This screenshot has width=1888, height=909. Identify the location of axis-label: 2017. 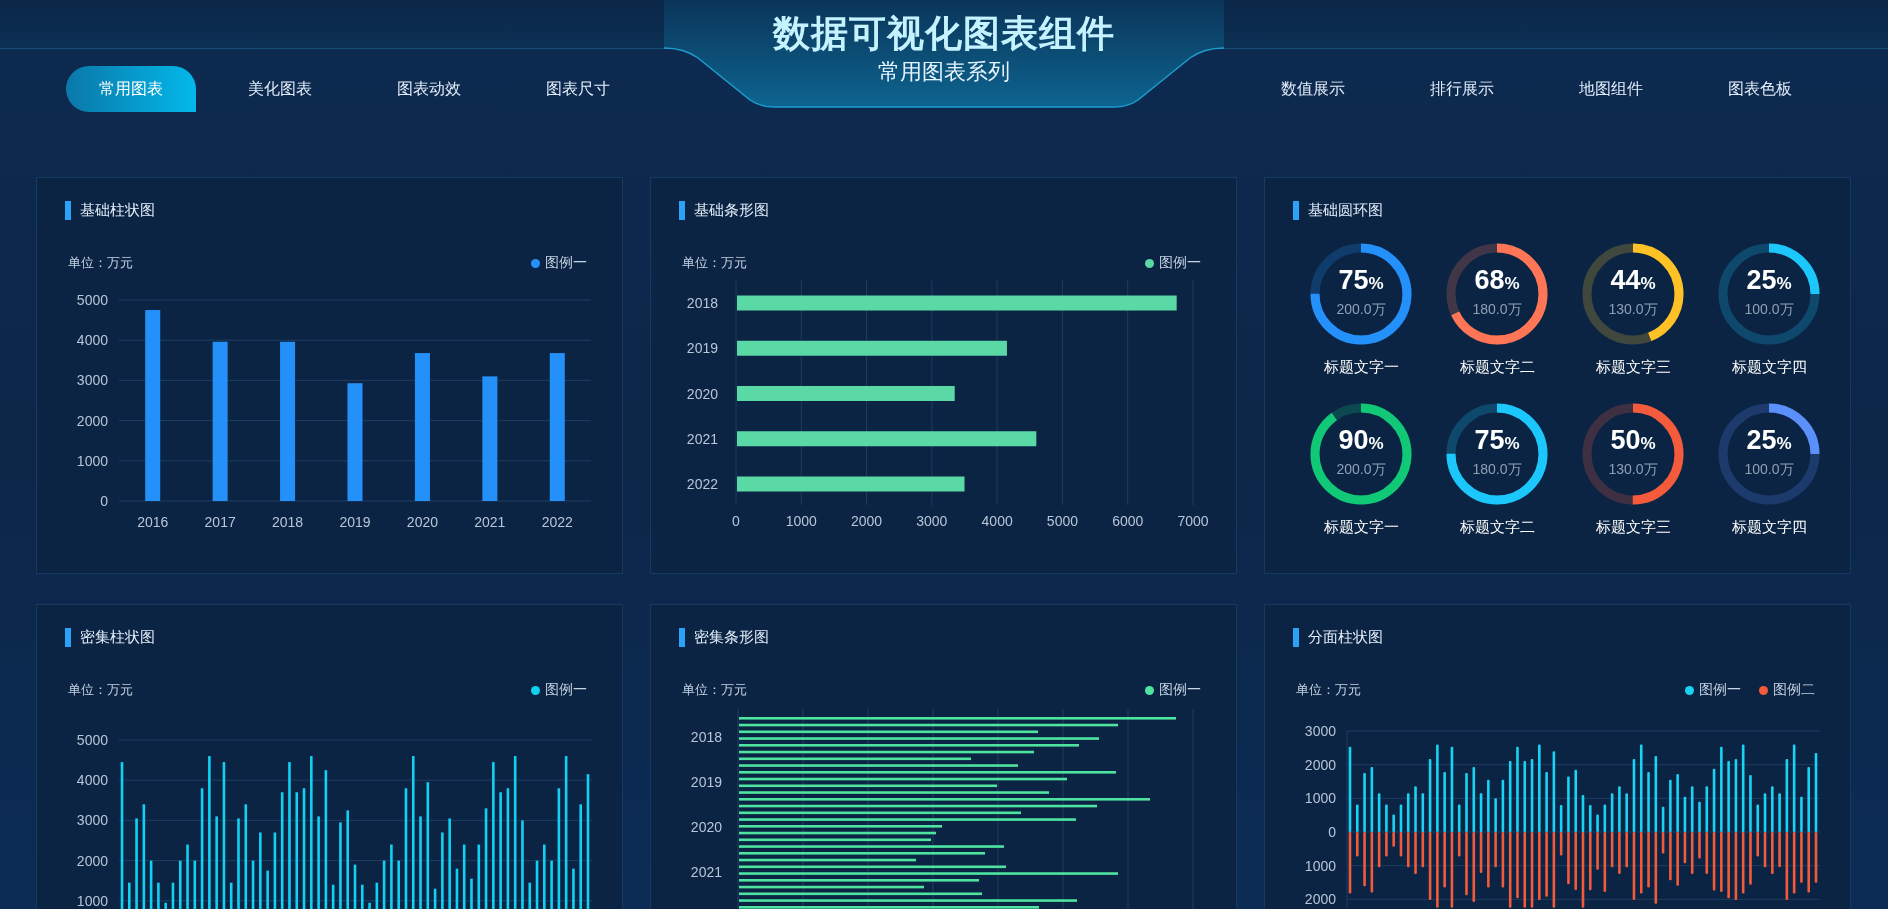
(220, 522).